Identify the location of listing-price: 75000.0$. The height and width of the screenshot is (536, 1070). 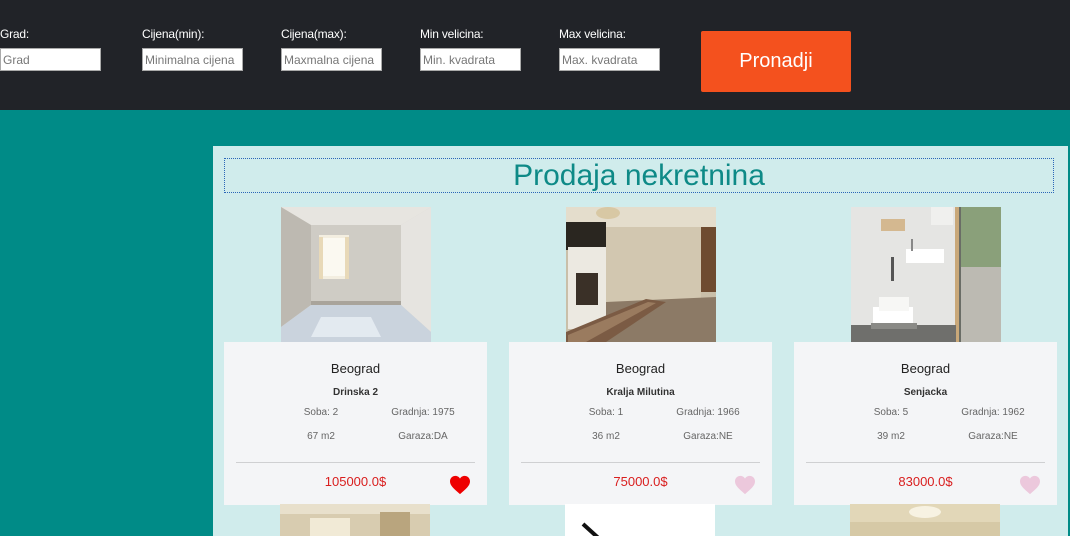
(640, 481).